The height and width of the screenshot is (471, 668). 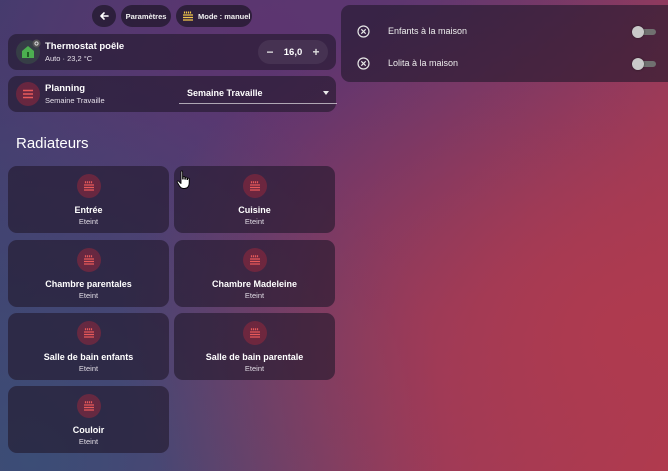 I want to click on planning-status: Semaine Travaille, so click(x=75, y=100).